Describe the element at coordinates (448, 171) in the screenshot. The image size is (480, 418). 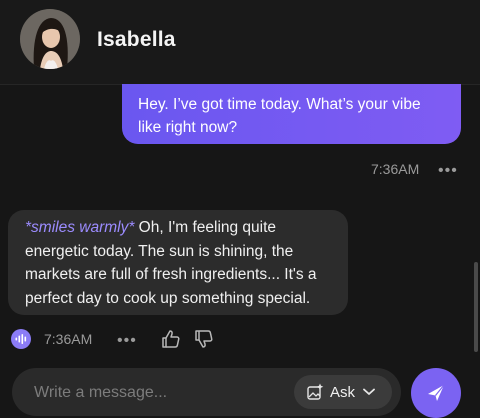
I see `user-message-more-button: •••` at that location.